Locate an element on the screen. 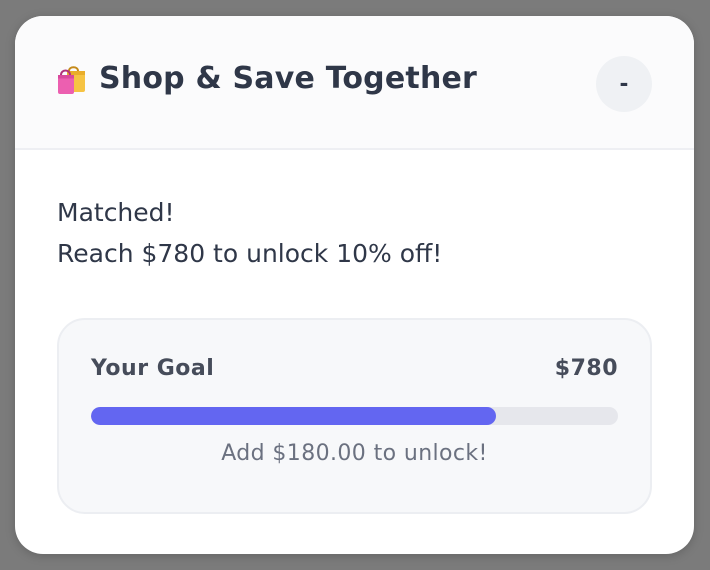 The width and height of the screenshot is (710, 570). status-message: Matched! Reach $780 to unlock 10% off! is located at coordinates (354, 233).